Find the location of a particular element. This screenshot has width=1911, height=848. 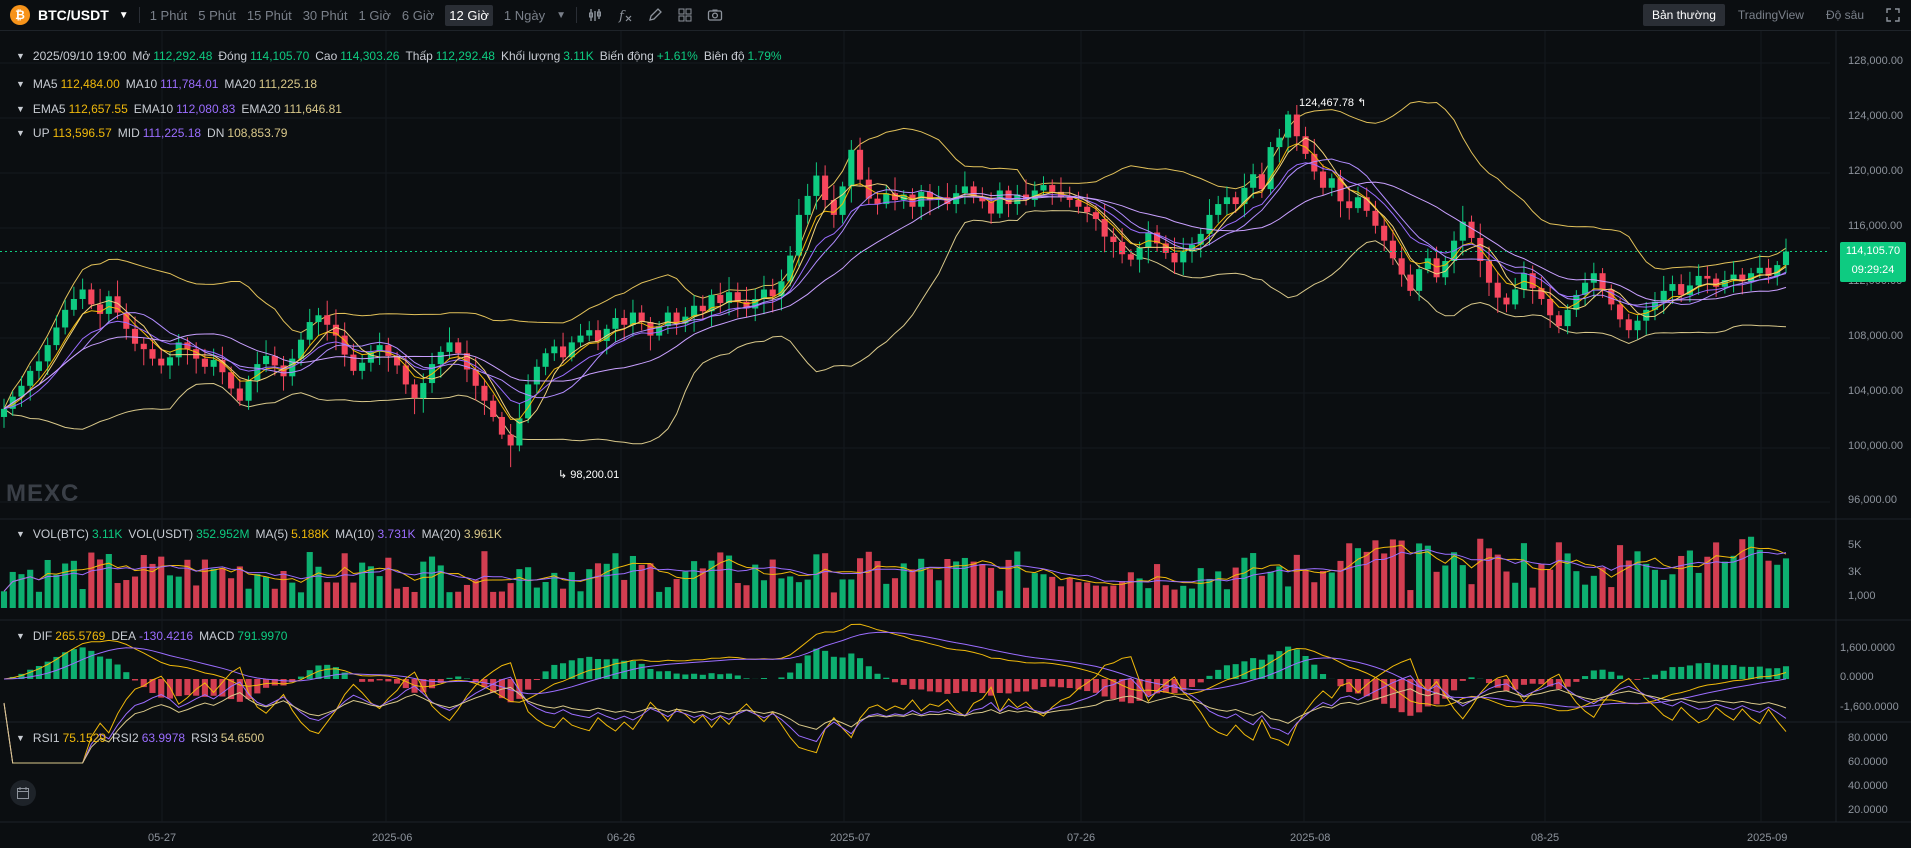

boll-dn-label: DN is located at coordinates (216, 133).